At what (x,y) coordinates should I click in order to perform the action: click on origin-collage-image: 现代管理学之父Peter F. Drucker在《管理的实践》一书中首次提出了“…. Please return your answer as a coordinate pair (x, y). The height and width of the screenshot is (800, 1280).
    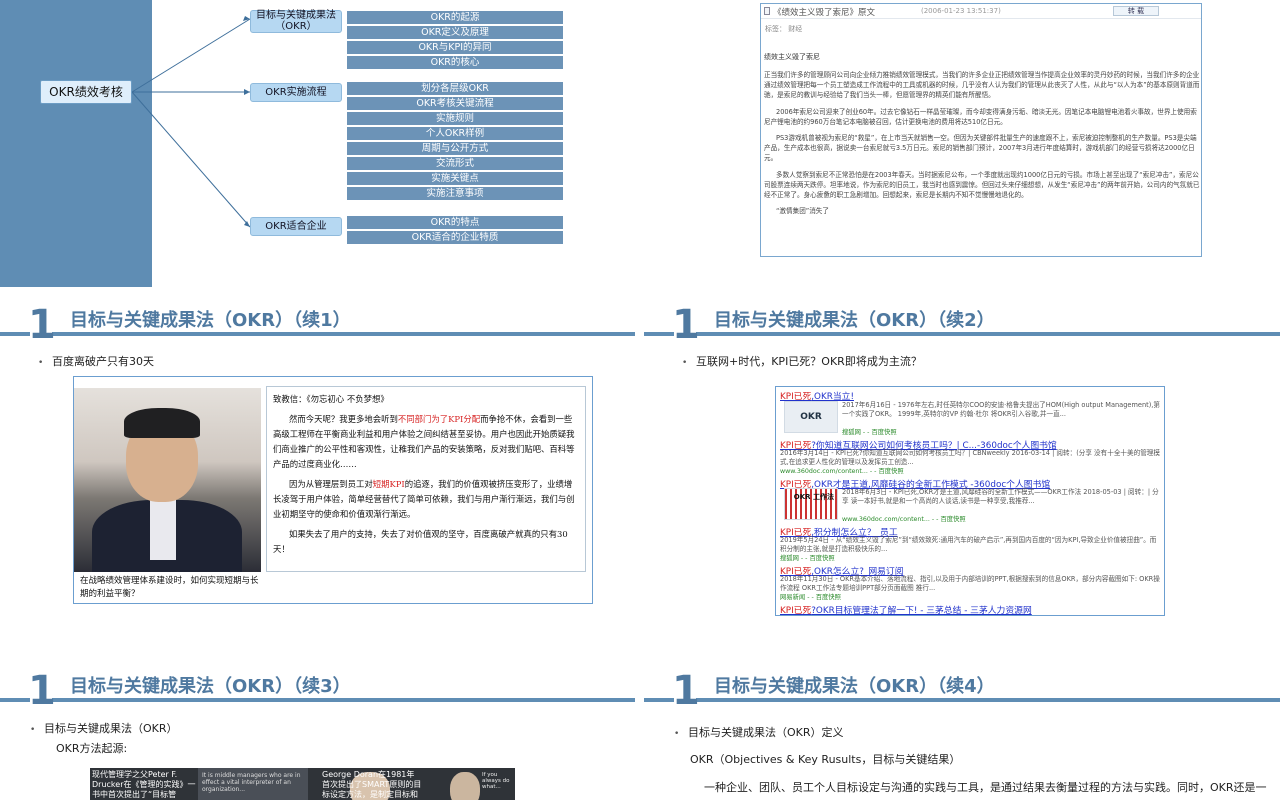
    Looking at the image, I should click on (302, 784).